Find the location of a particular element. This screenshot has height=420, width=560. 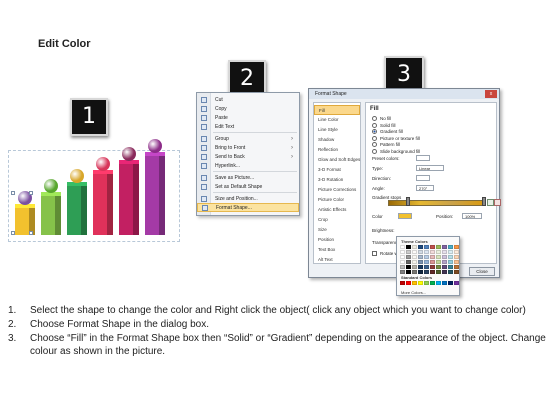

fill-option: Pattern fill is located at coordinates (386, 144).